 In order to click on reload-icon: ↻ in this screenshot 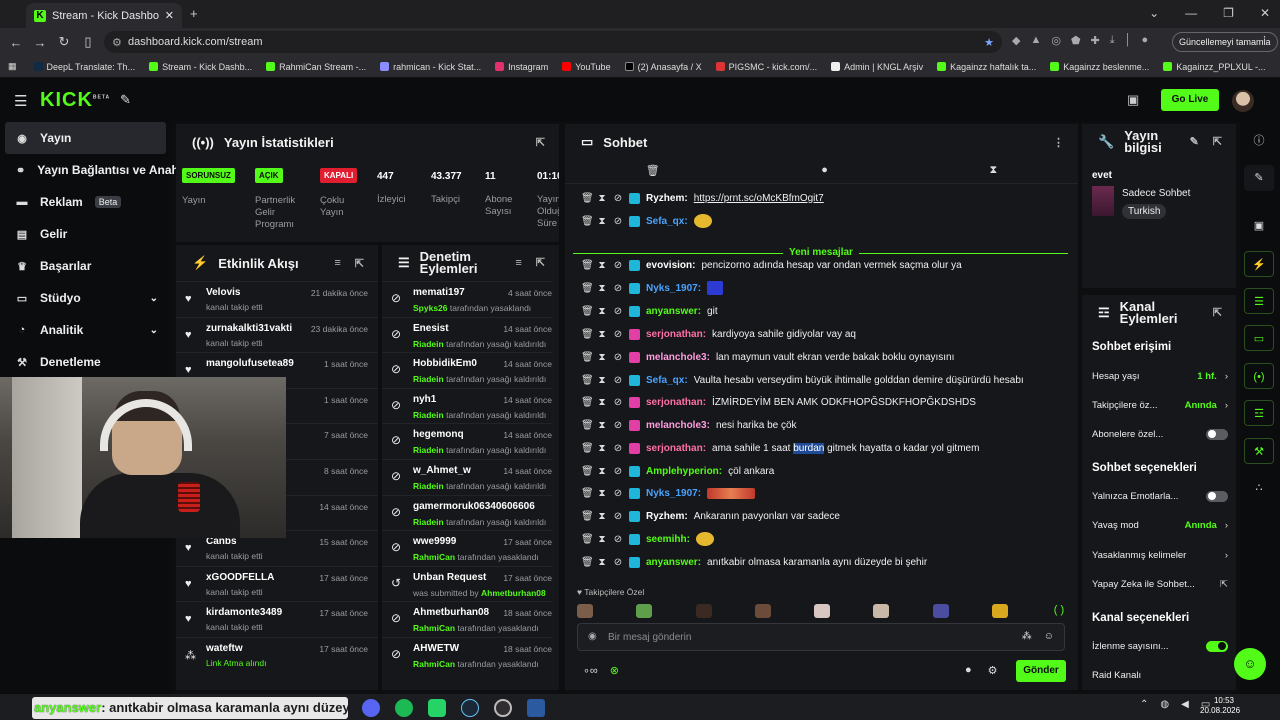, I will do `click(64, 42)`.